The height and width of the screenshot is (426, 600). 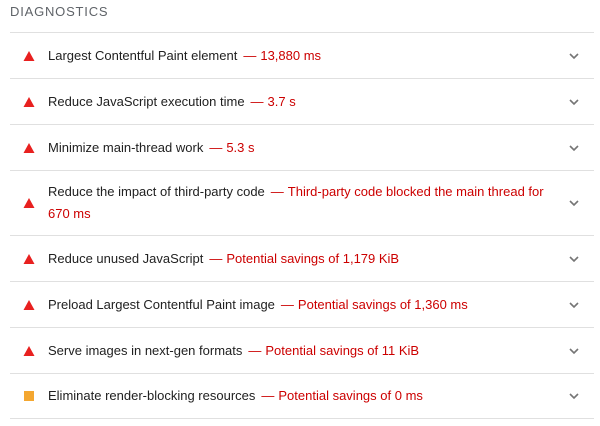 I want to click on audit-text: Reduce JavaScript execution time —3.7 s, so click(x=296, y=102).